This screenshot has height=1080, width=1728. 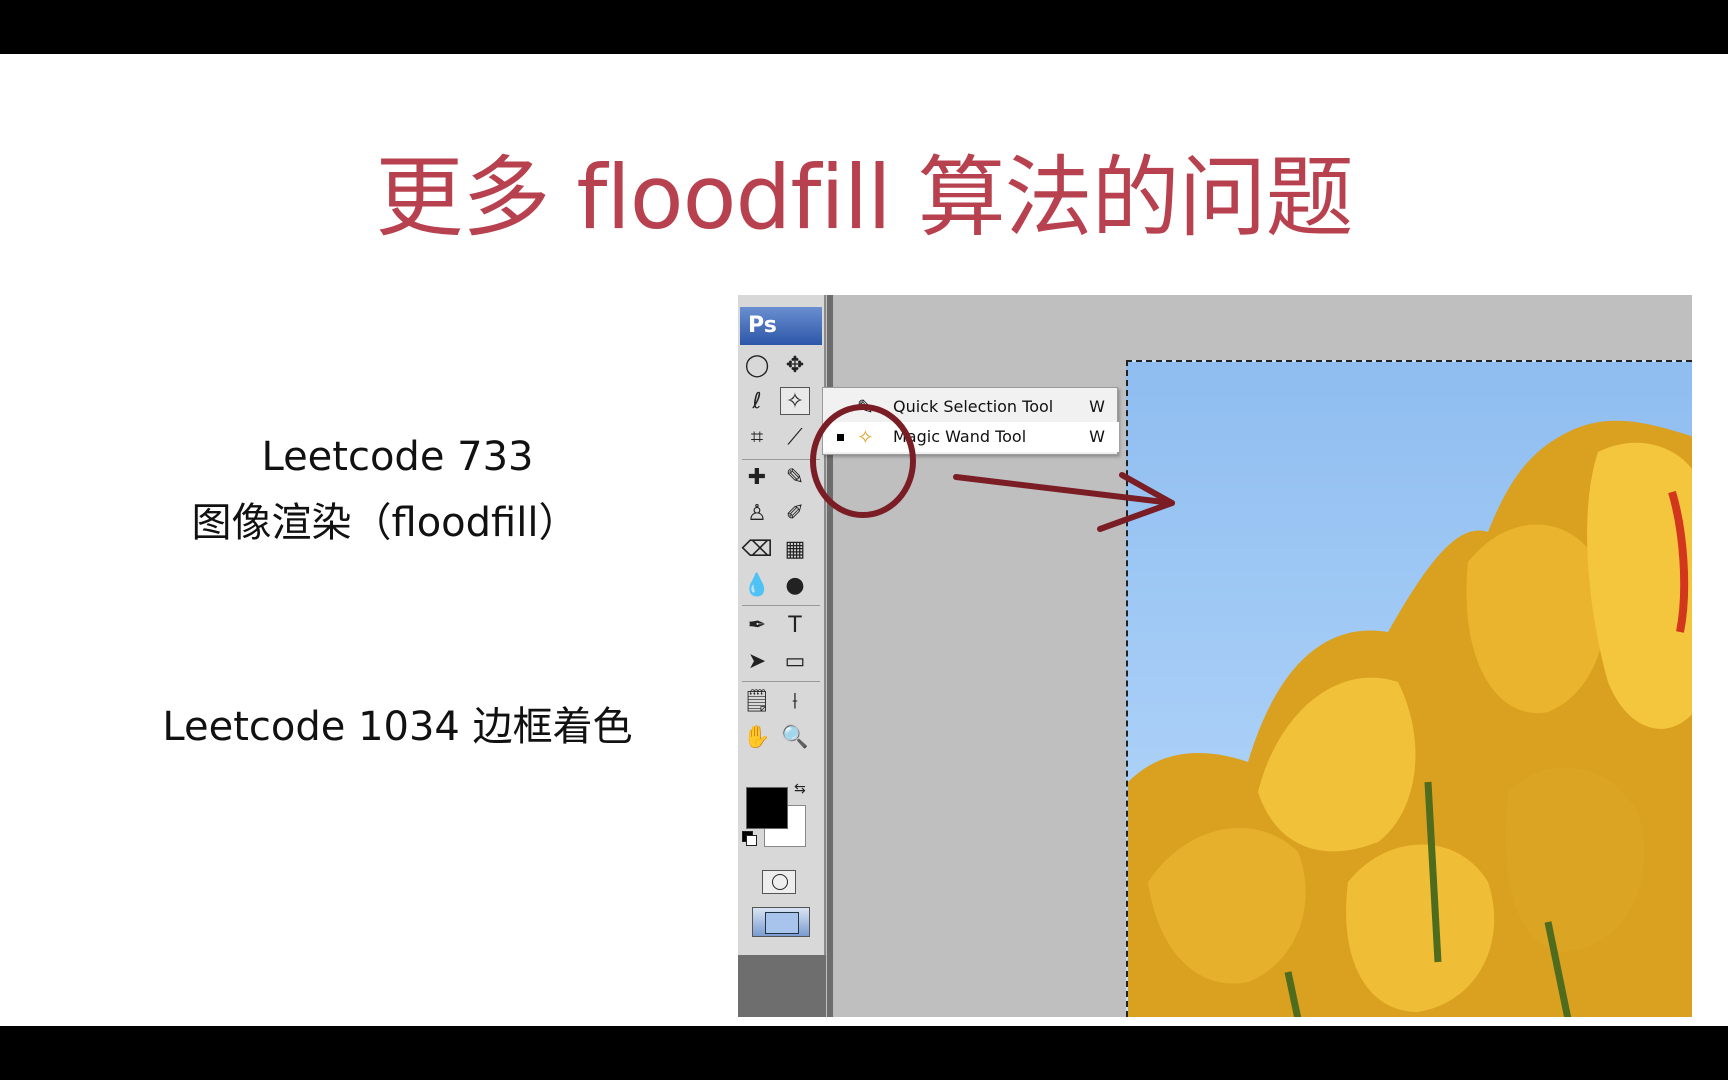 I want to click on problem-1034-title: Leetcode 1034 边框着色, so click(x=397, y=727).